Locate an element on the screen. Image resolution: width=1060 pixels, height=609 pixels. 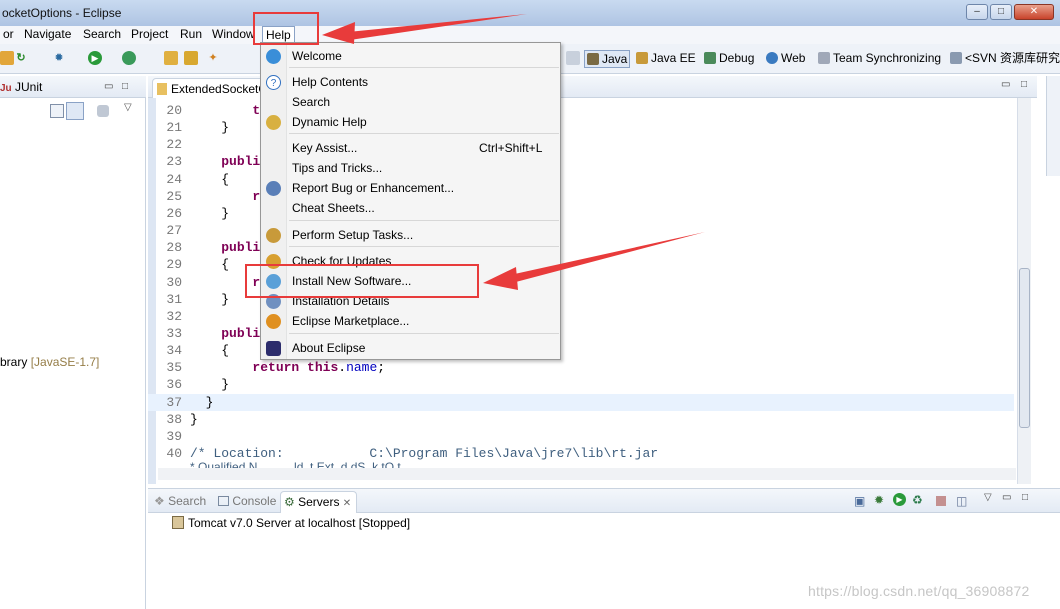
class-file-icon is located at coordinates (162, 89).